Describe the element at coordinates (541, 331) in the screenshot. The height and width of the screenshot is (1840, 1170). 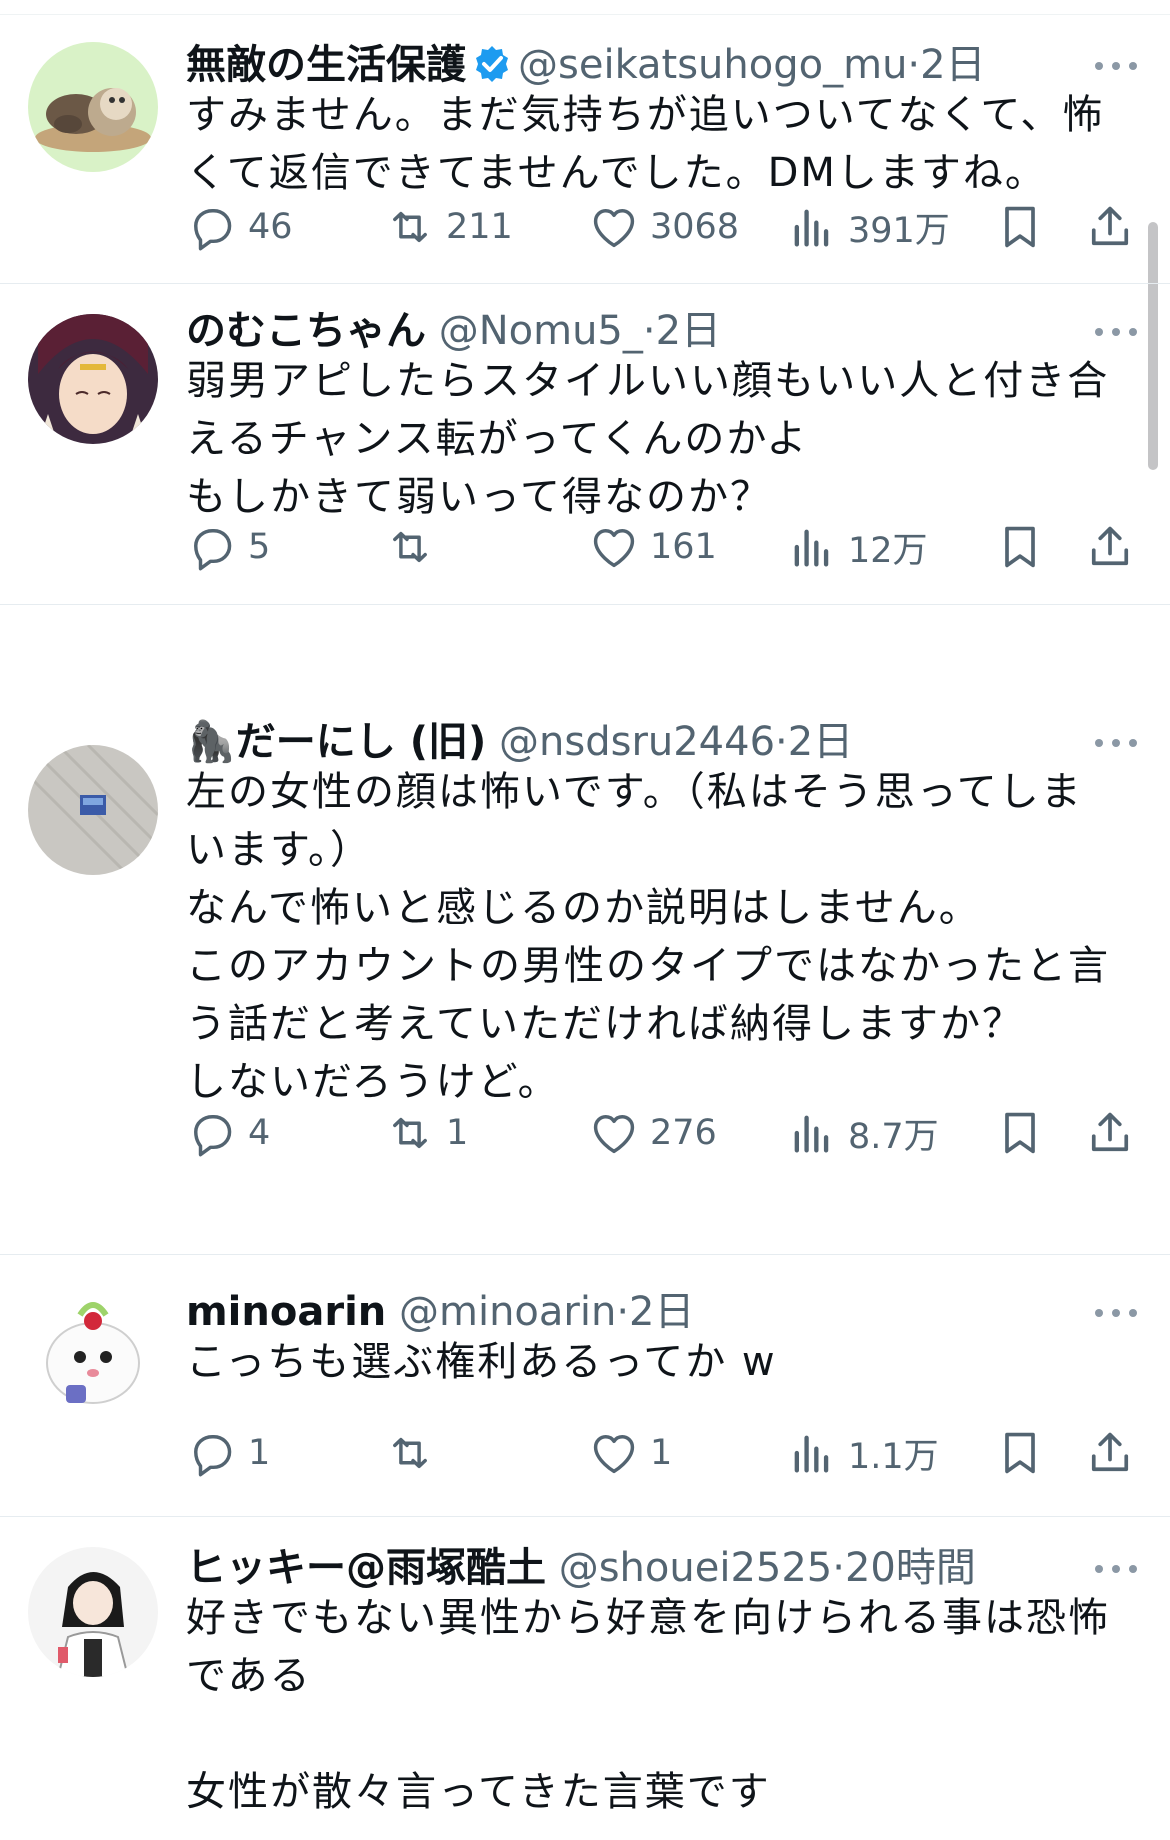
I see `user-handle: @Nomu5_` at that location.